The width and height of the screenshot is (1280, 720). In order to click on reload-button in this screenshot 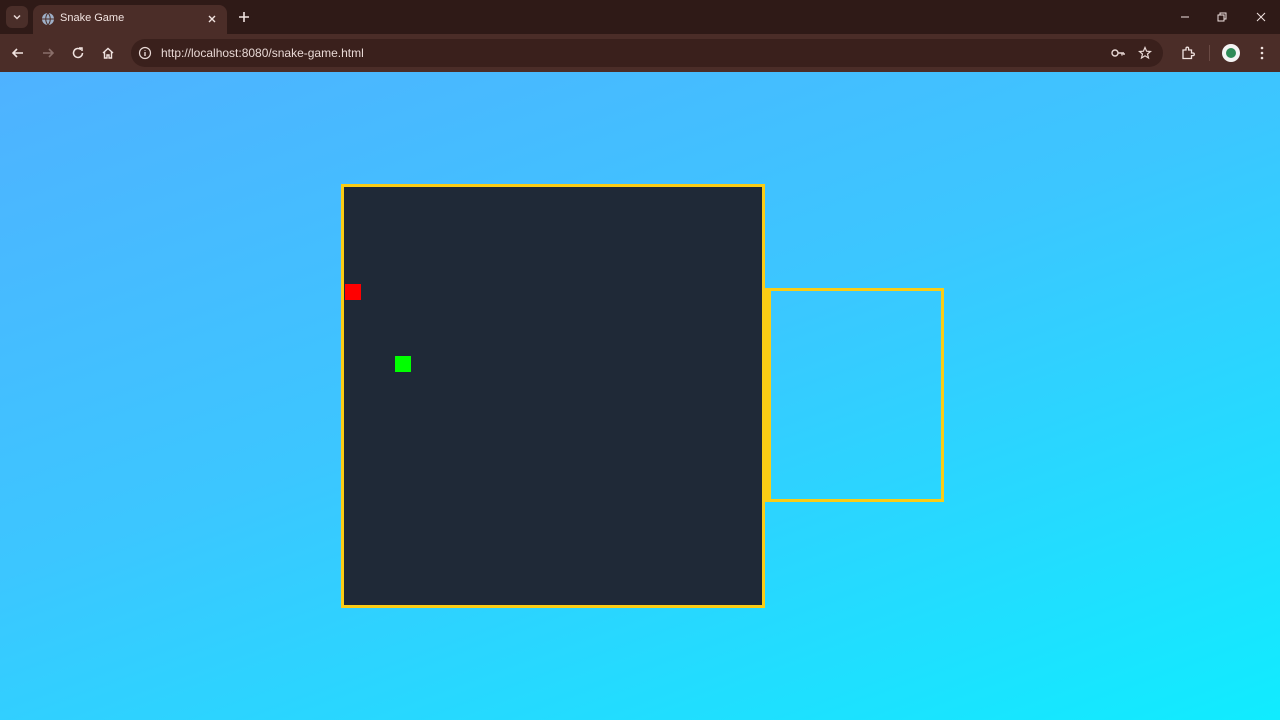, I will do `click(78, 53)`.